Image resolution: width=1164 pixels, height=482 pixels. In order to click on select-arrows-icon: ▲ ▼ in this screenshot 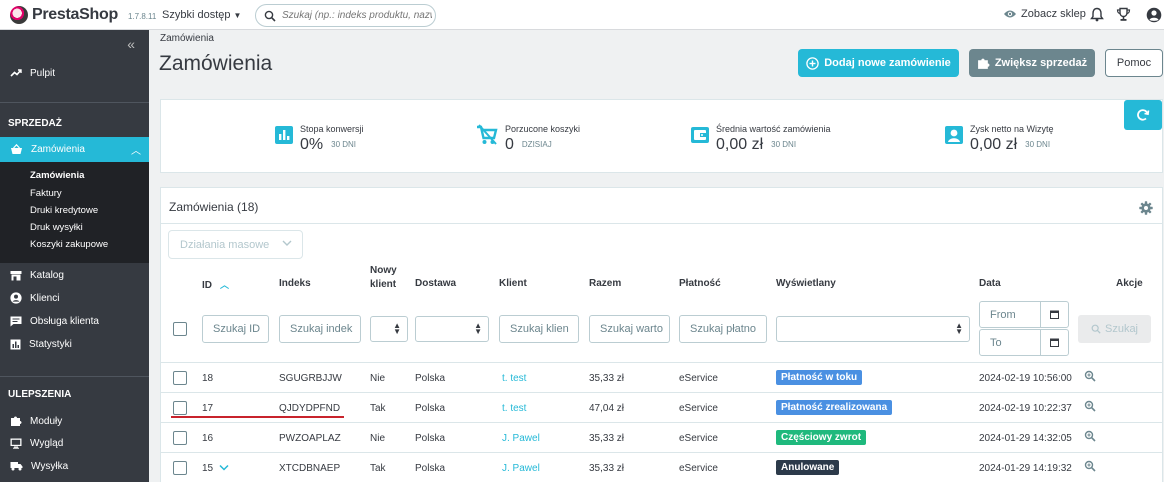, I will do `click(397, 328)`.